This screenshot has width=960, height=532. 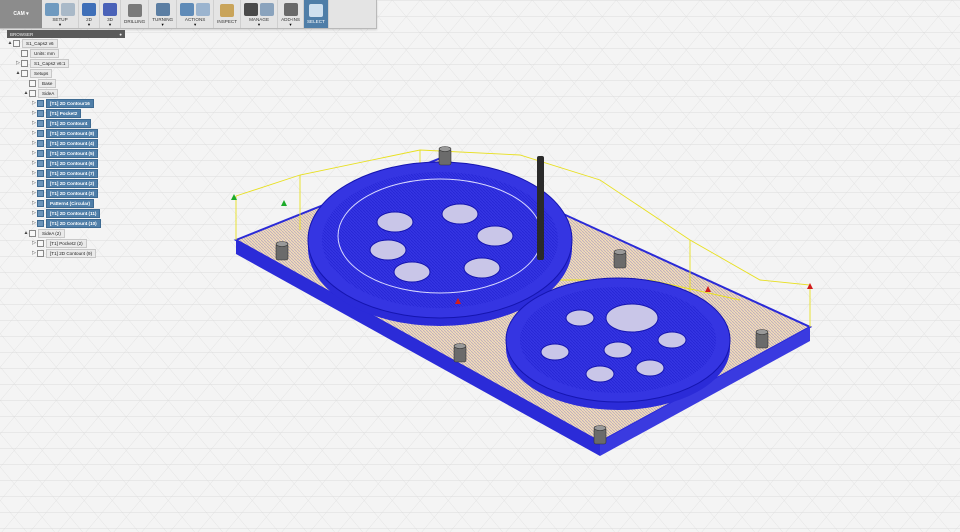 What do you see at coordinates (66, 133) in the screenshot?
I see `browser-node: ▷ [T1] 2D Contour4 (8)` at bounding box center [66, 133].